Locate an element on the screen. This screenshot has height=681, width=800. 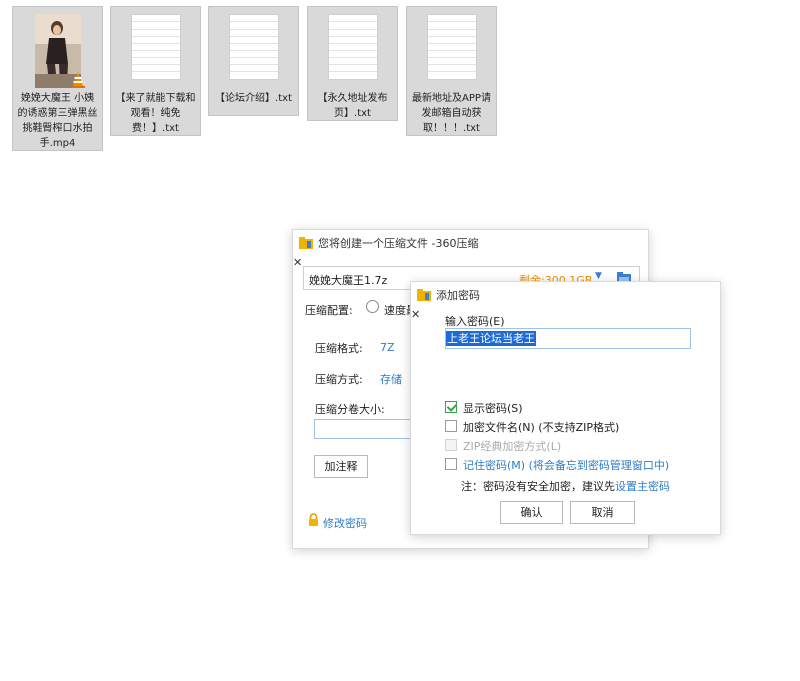
format-label: 压缩格式: is located at coordinates (339, 348).